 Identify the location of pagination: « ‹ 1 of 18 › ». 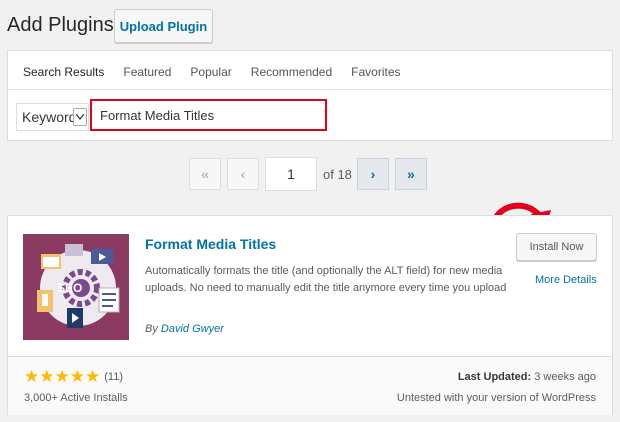
(308, 174).